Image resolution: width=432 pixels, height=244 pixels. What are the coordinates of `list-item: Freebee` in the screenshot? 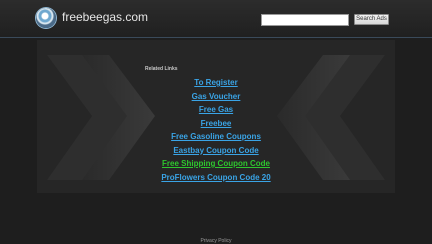 It's located at (216, 122).